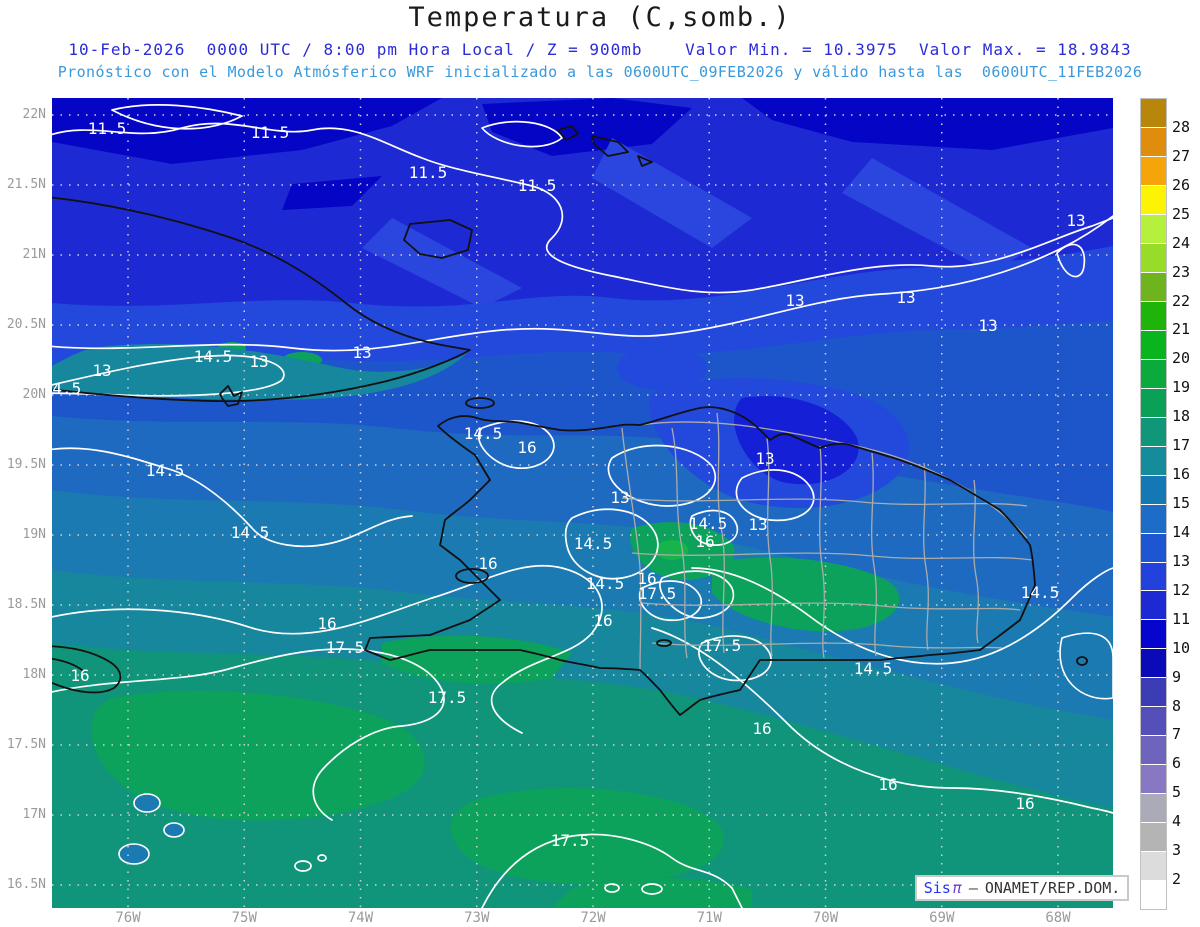 The image size is (1200, 927). I want to click on colorbar-tick-label: 2, so click(1177, 879).